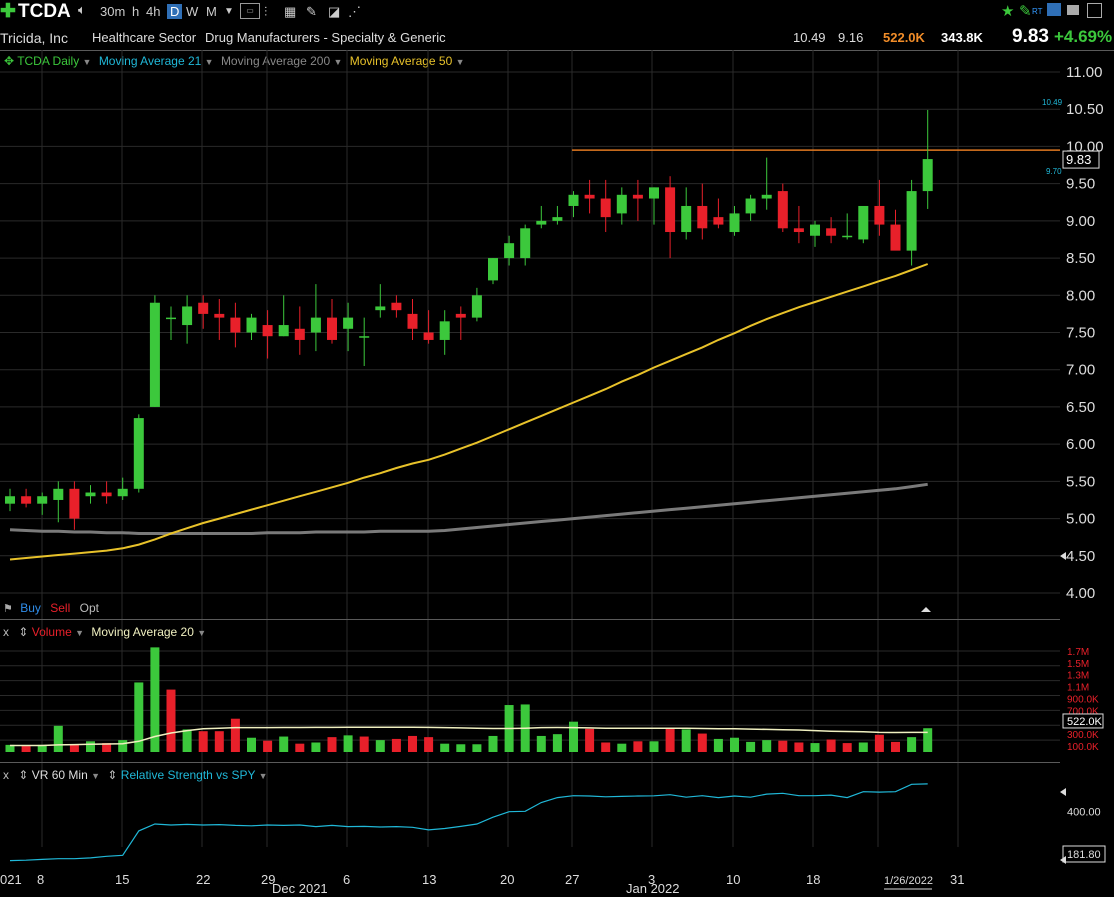  Describe the element at coordinates (192, 11) in the screenshot. I see `timeframe-w: W` at that location.